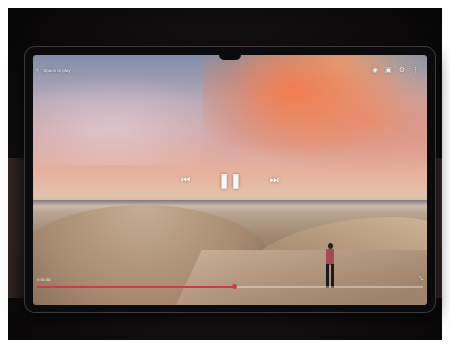  What do you see at coordinates (421, 279) in the screenshot?
I see `fullscreen-icon: ⤡` at bounding box center [421, 279].